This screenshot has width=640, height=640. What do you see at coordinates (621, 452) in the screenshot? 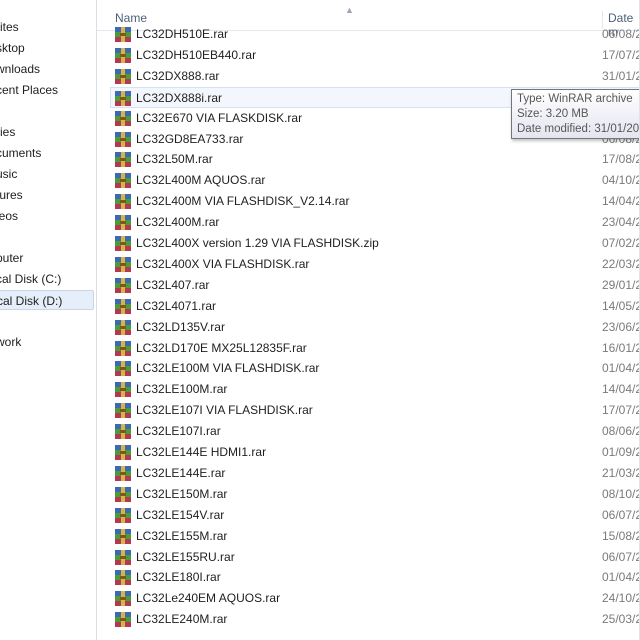
I see `file-date-modified: 01/09/2` at bounding box center [621, 452].